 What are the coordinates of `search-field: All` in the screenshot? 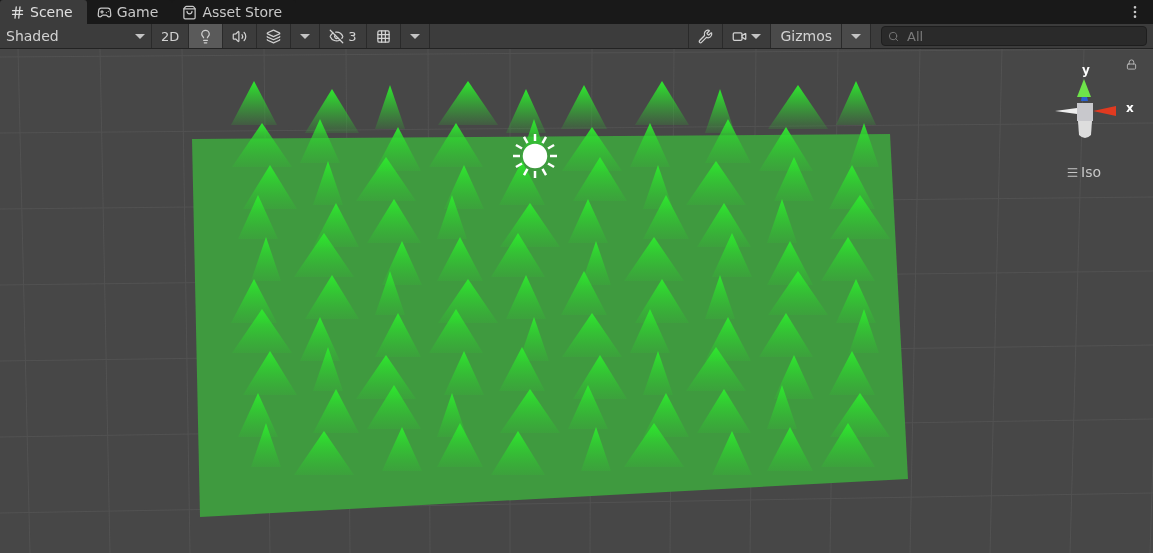 It's located at (1014, 36).